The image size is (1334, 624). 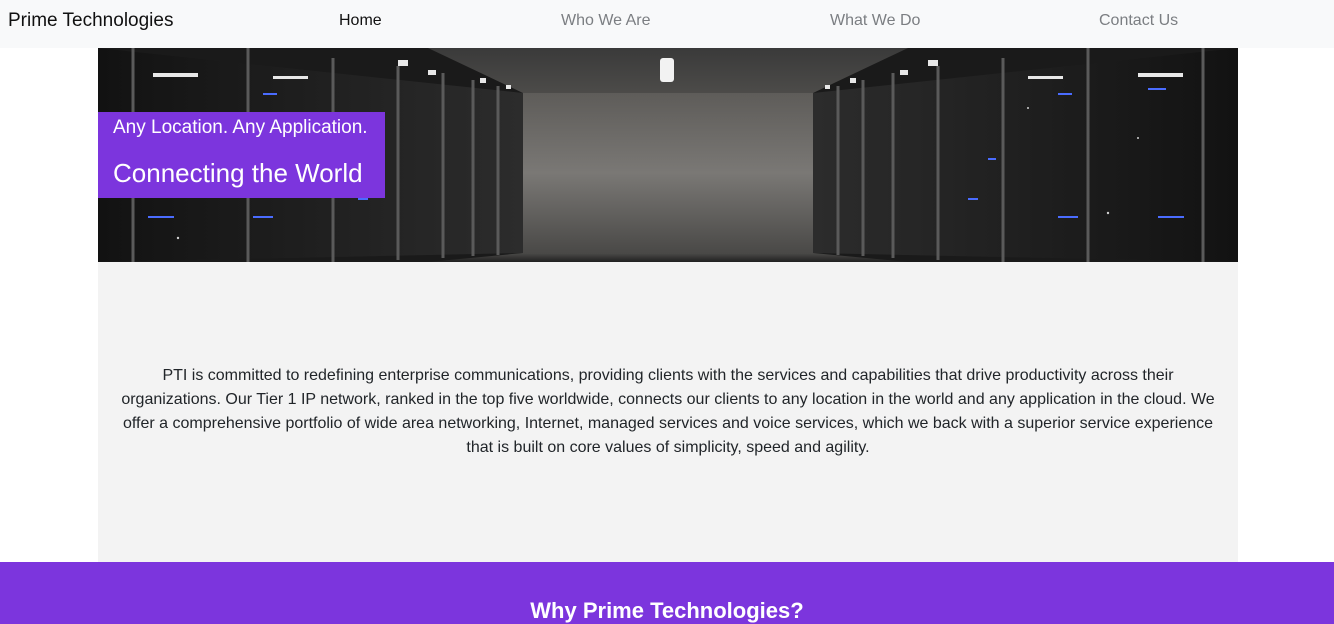 I want to click on nav-contact-us: Contact Us, so click(x=1138, y=21).